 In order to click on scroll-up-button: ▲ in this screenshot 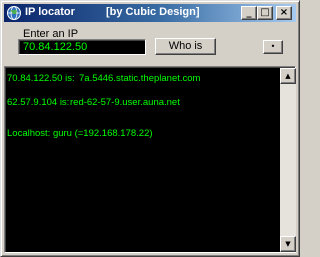, I will do `click(288, 76)`.